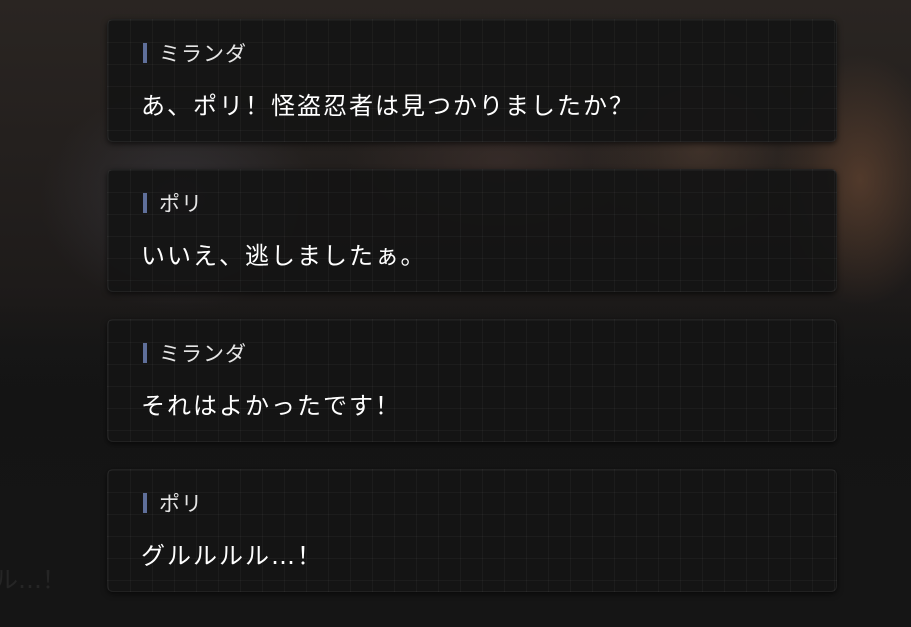 This screenshot has width=911, height=627. Describe the element at coordinates (232, 556) in the screenshot. I see `dialogue-text: グルルルル…！` at that location.